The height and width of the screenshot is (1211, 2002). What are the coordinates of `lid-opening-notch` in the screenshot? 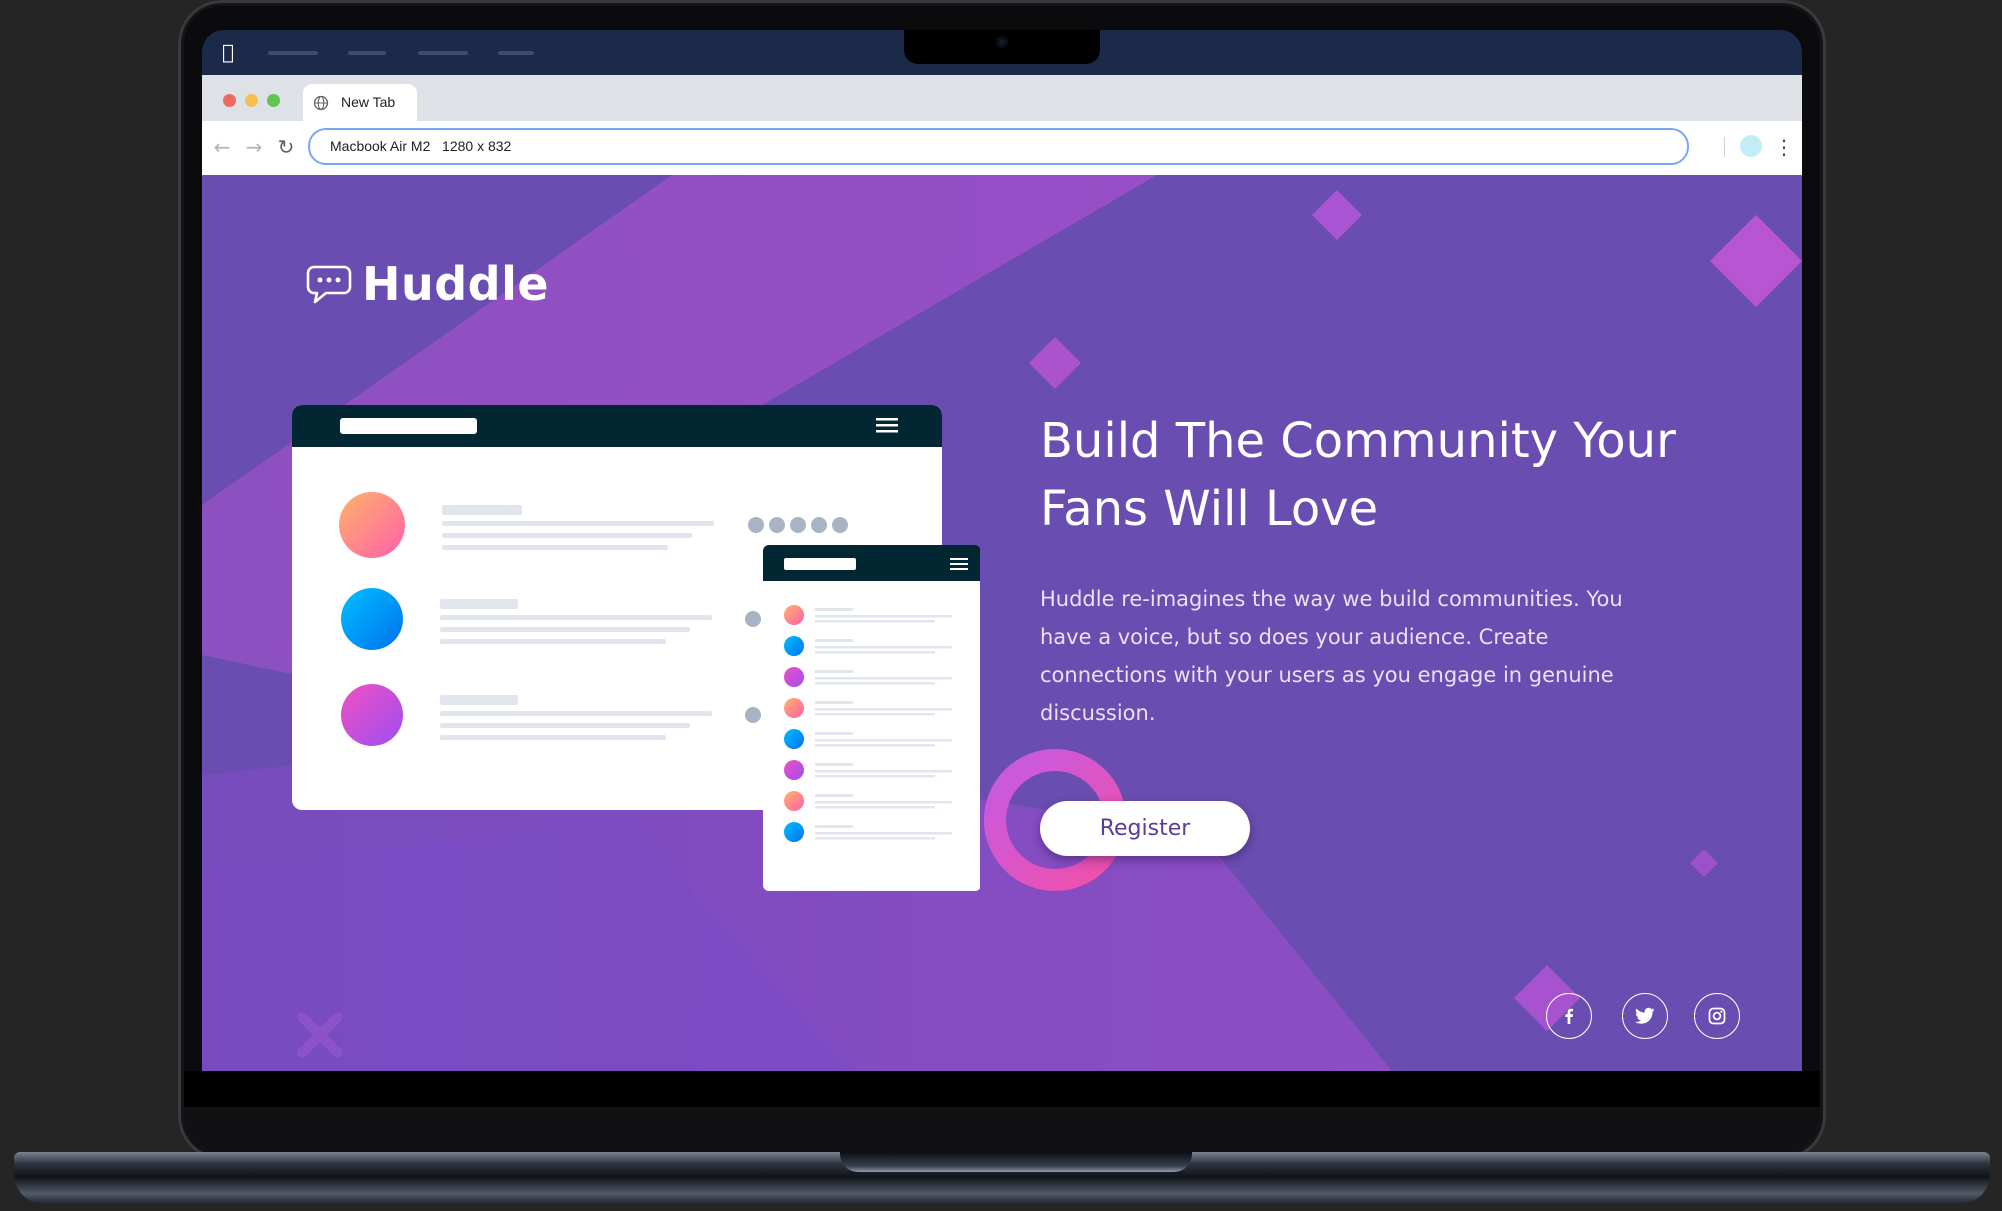 It's located at (1016, 1162).